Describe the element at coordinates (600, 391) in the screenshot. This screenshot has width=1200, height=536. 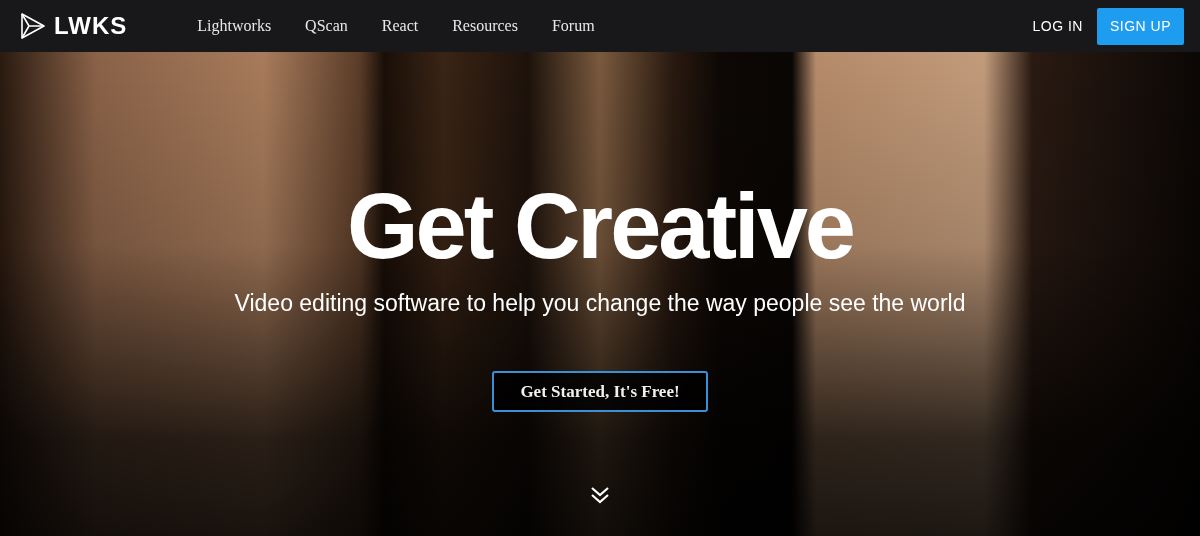
I see `get-started-button: Get Started, It's Free!` at that location.